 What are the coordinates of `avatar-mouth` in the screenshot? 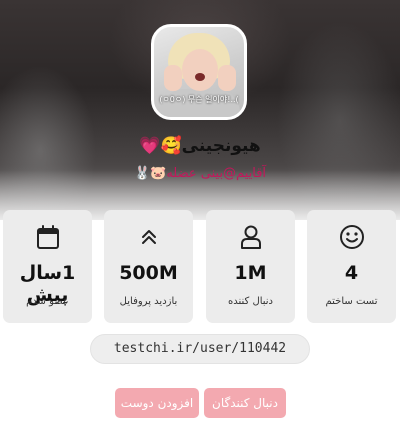 It's located at (200, 77).